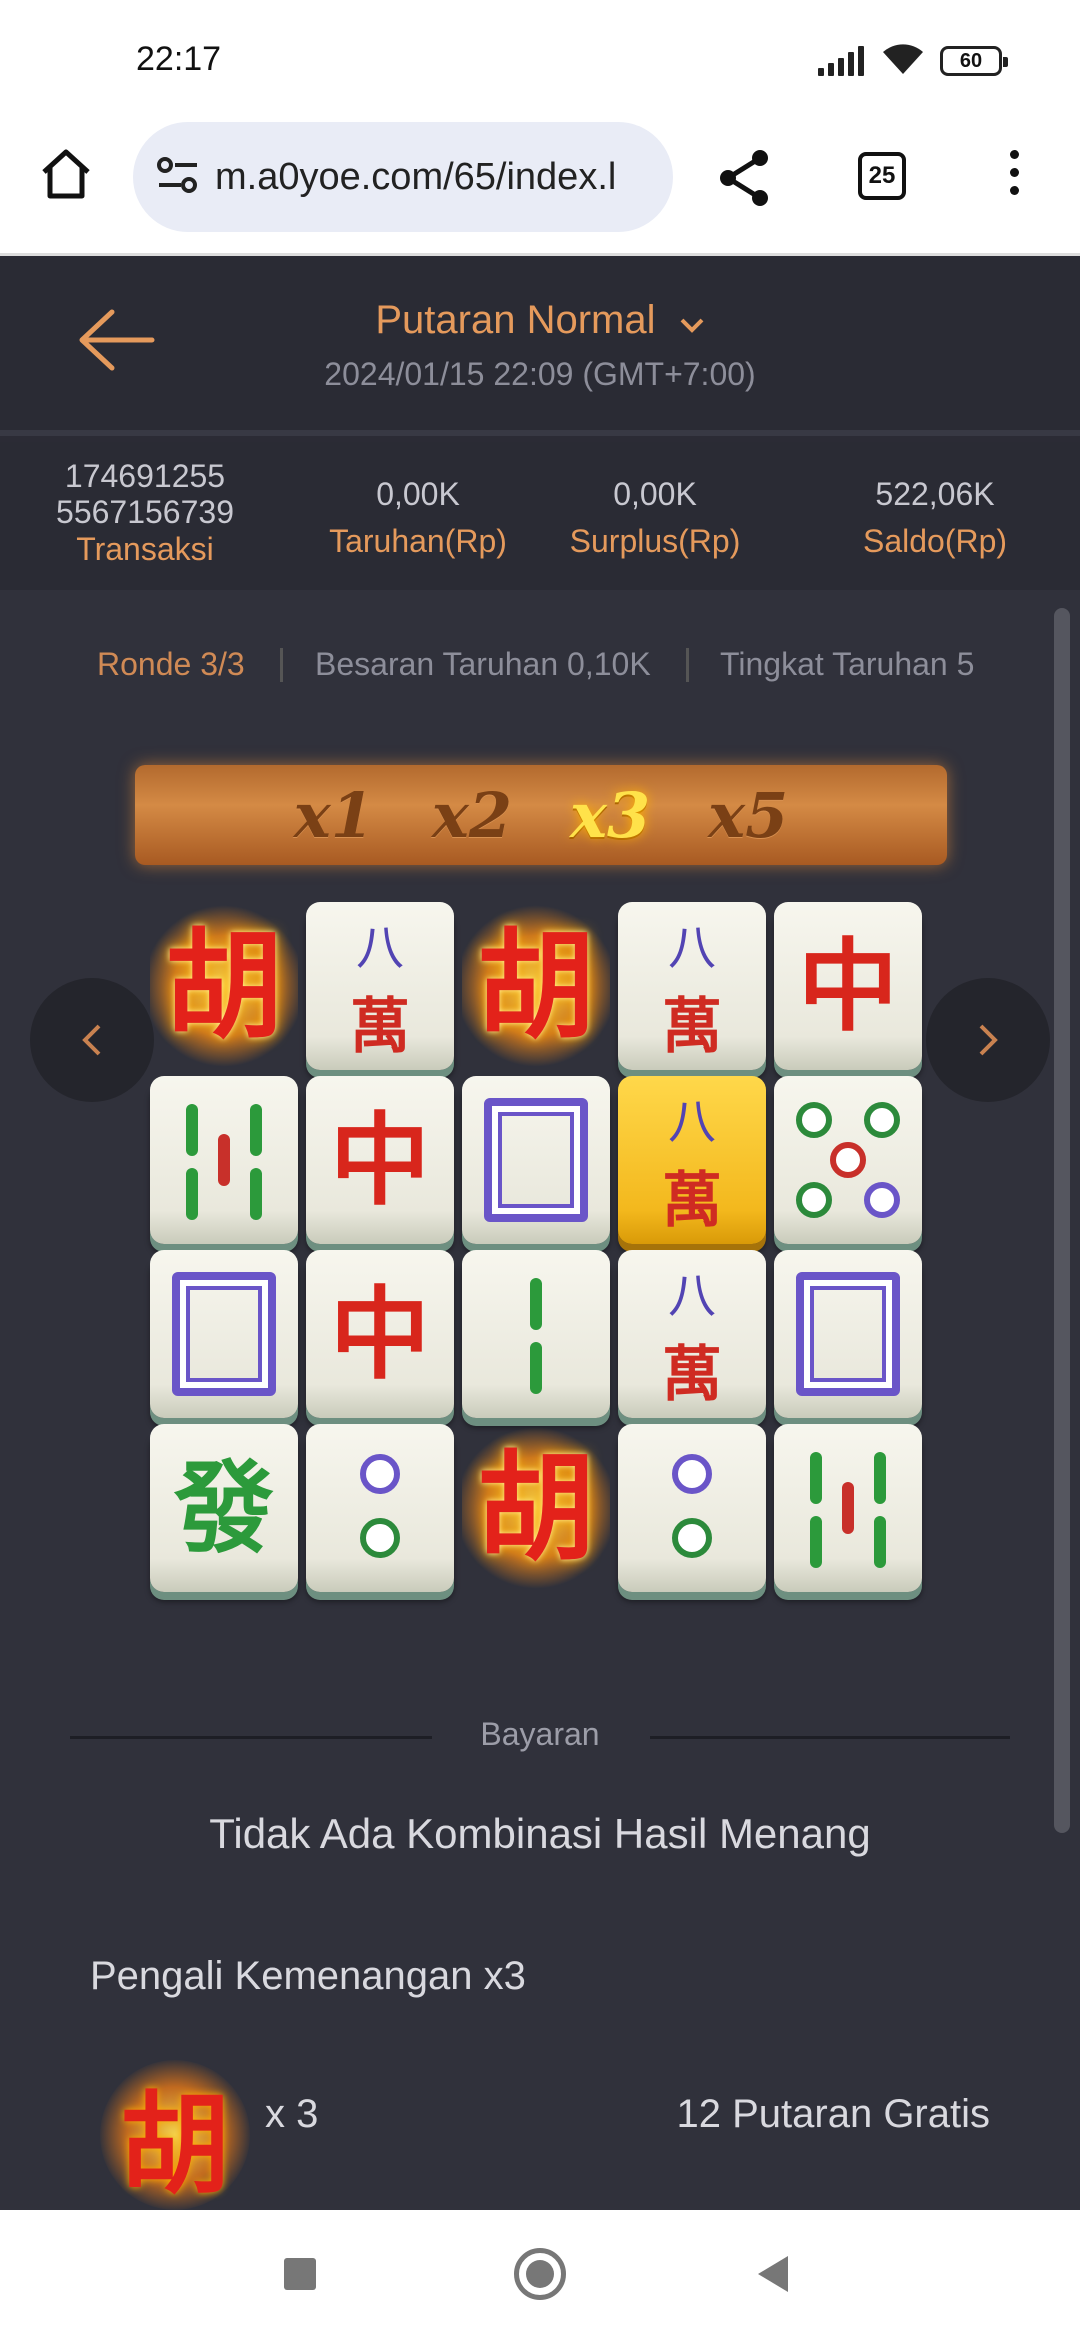 The image size is (1080, 2340). I want to click on surplus-label: Surplus(Rp), so click(655, 541).